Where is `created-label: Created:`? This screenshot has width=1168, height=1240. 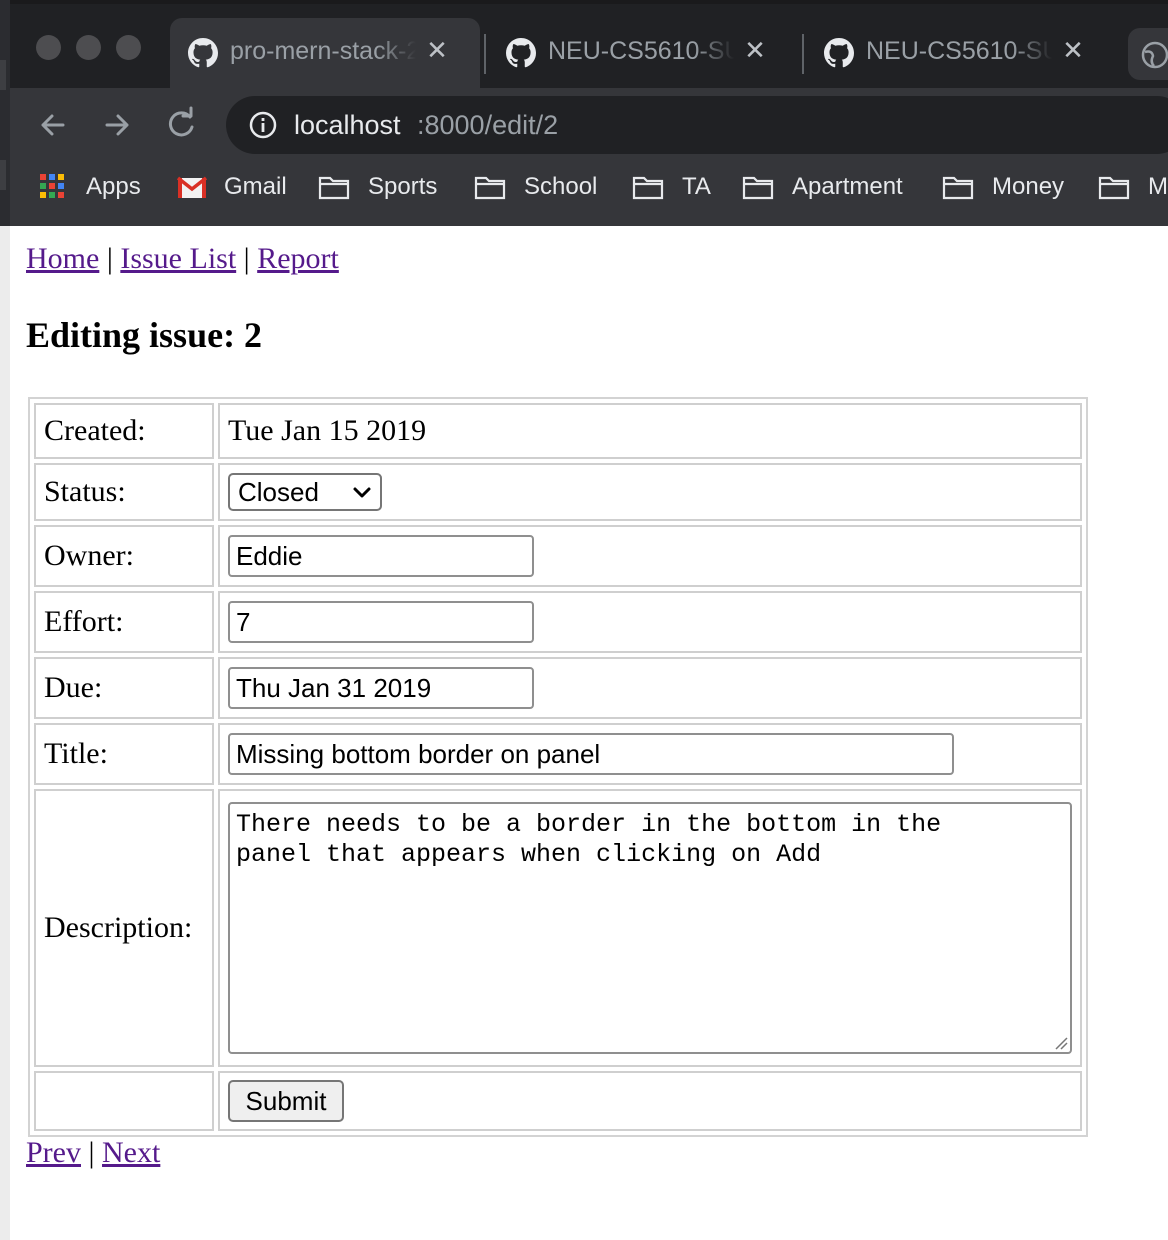 created-label: Created: is located at coordinates (124, 431).